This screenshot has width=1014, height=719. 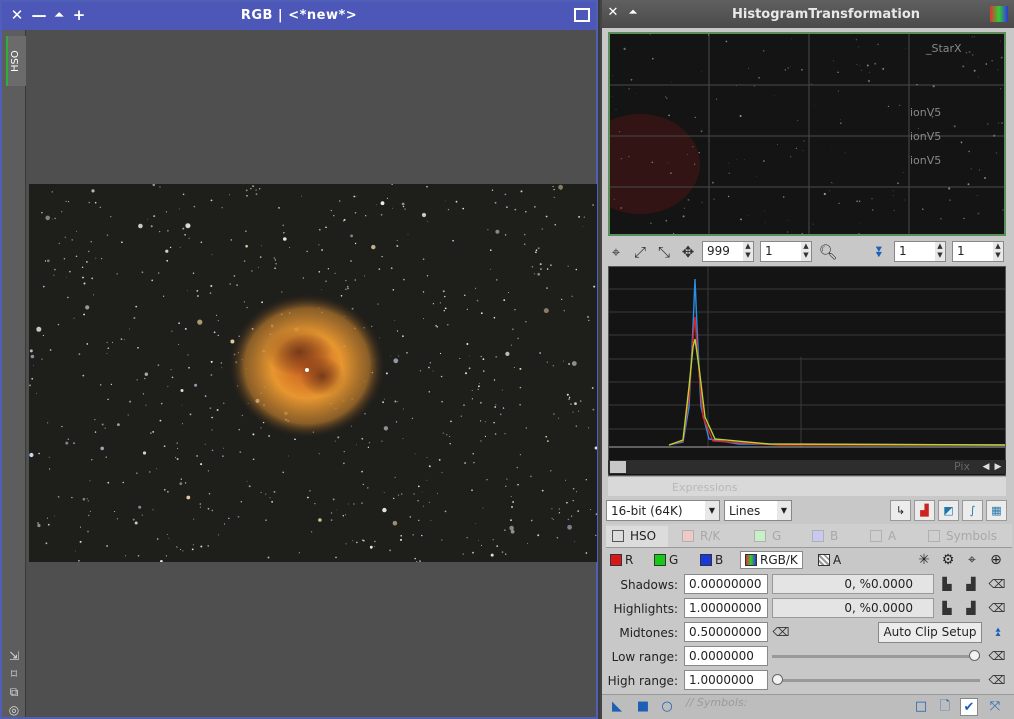 What do you see at coordinates (769, 251) in the screenshot?
I see `zoom-y-value: 1` at bounding box center [769, 251].